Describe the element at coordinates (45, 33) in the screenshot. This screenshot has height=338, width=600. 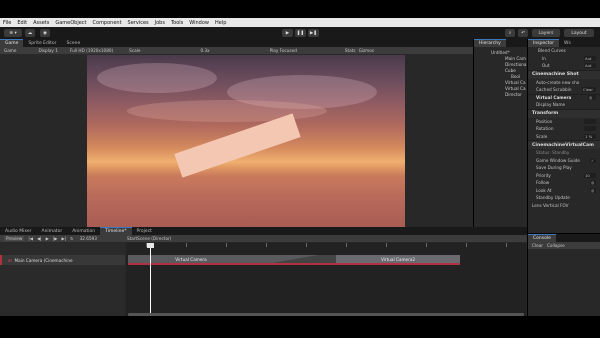
I see `collab-icon: ◉` at that location.